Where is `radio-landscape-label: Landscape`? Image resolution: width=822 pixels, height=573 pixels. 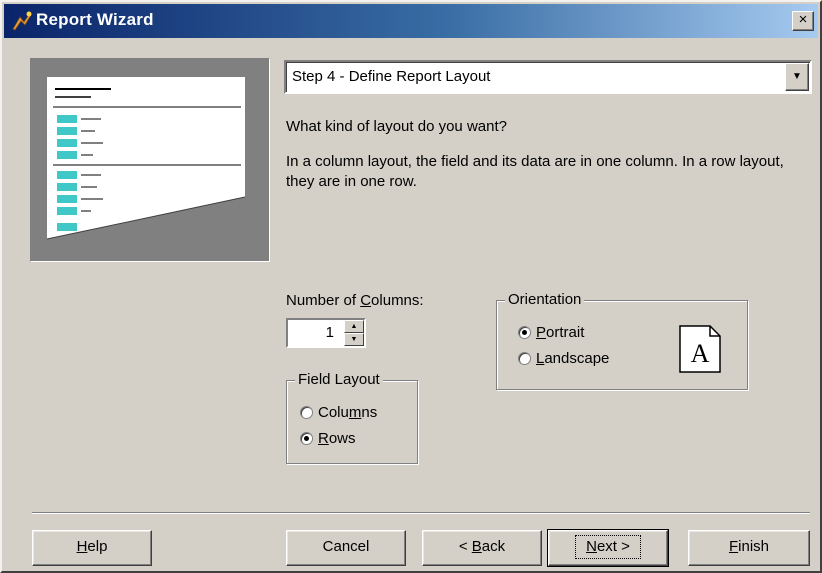
radio-landscape-label: Landscape is located at coordinates (572, 358).